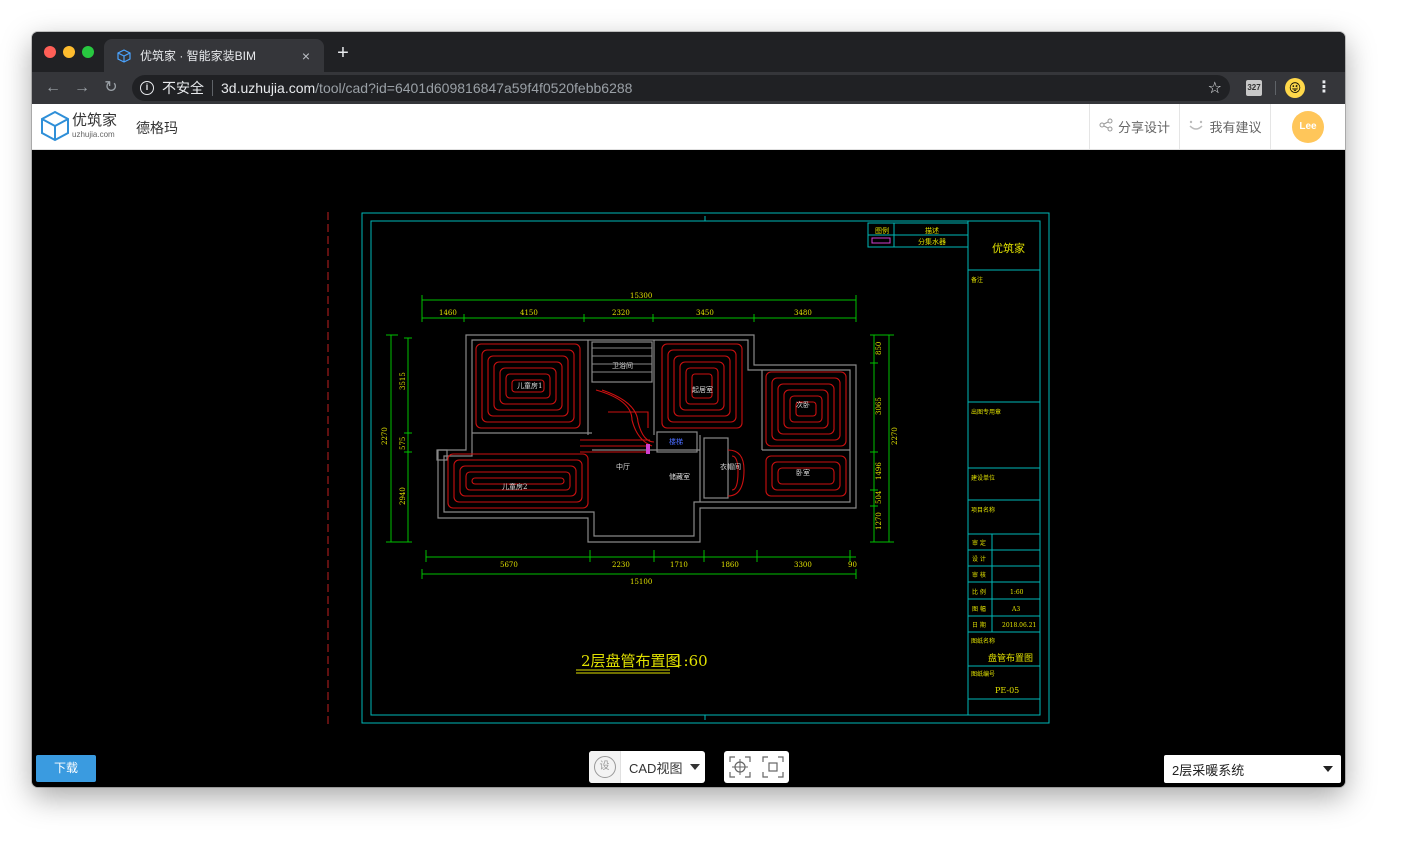 This screenshot has height=852, width=1410. Describe the element at coordinates (69, 52) in the screenshot. I see `minimize-window-button` at that location.